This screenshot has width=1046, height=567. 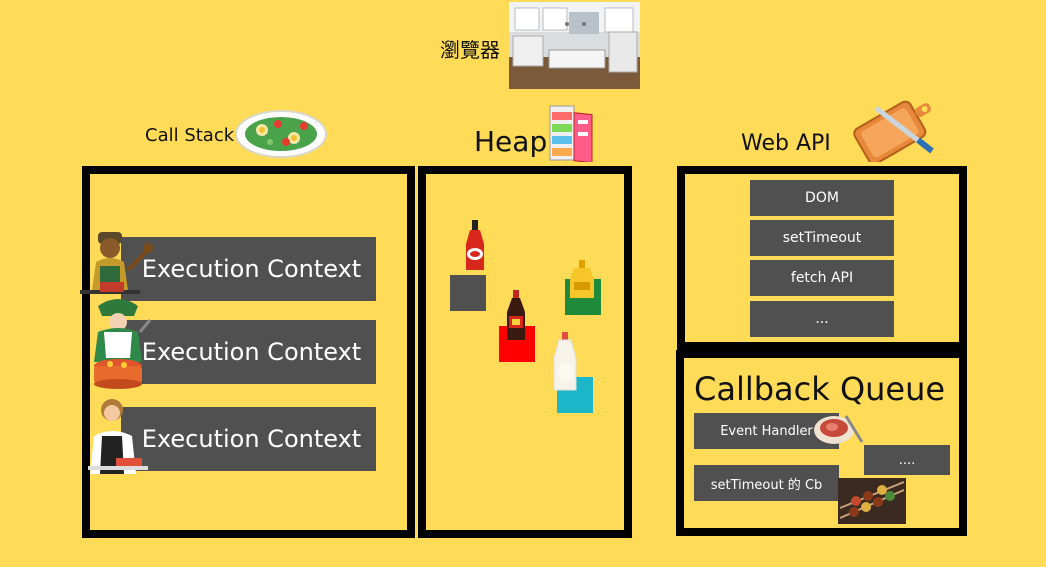 I want to click on steak-icon, so click(x=838, y=427).